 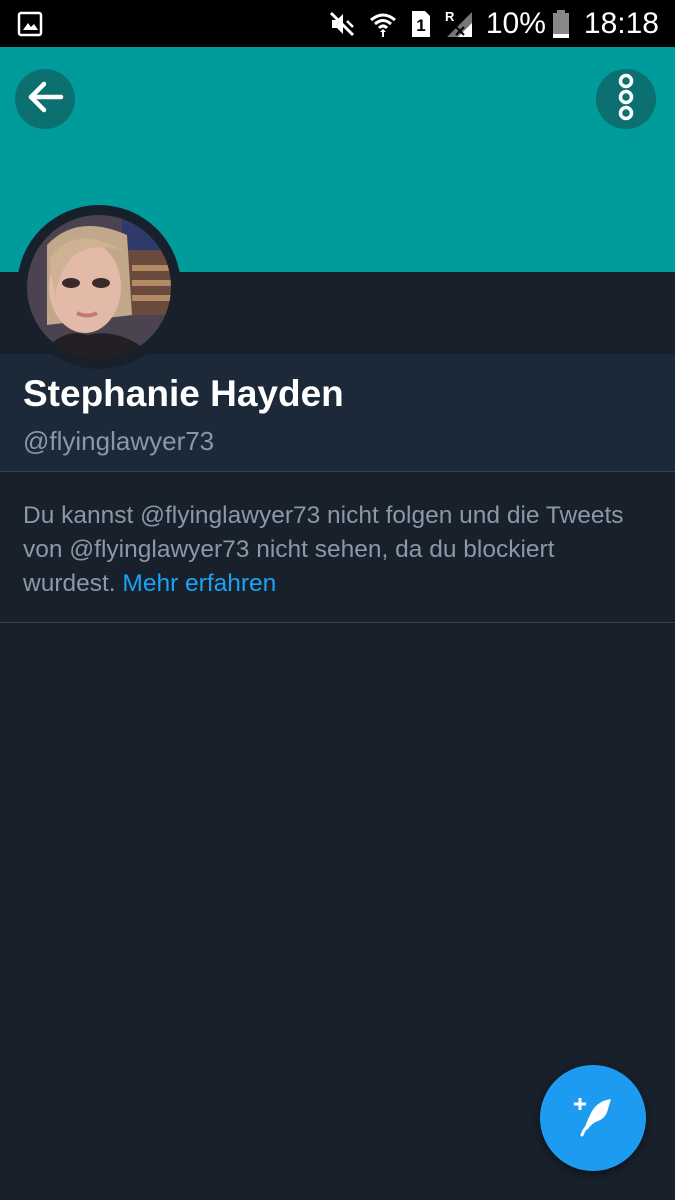 What do you see at coordinates (342, 24) in the screenshot?
I see `mute-icon` at bounding box center [342, 24].